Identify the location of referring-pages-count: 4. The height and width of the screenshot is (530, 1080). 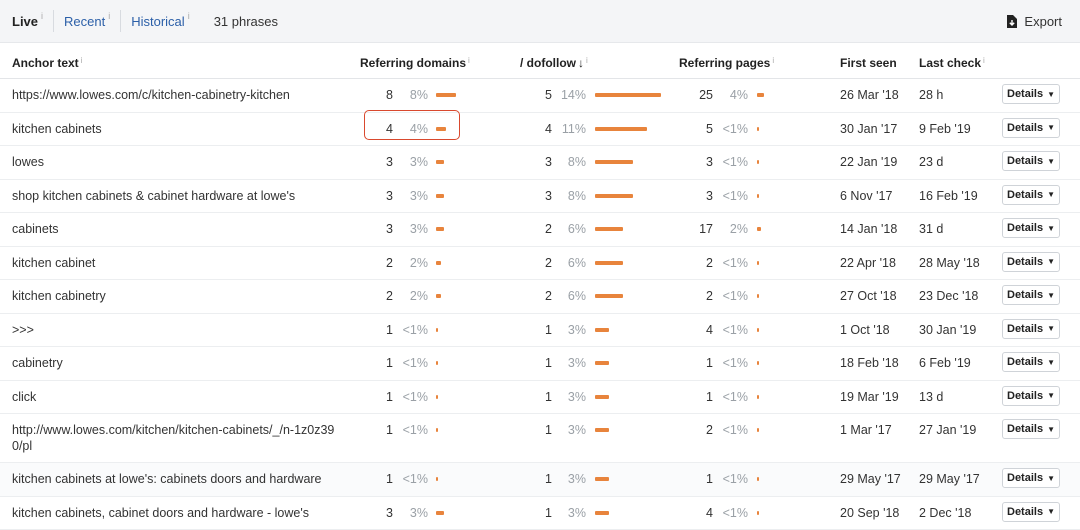
(693, 330).